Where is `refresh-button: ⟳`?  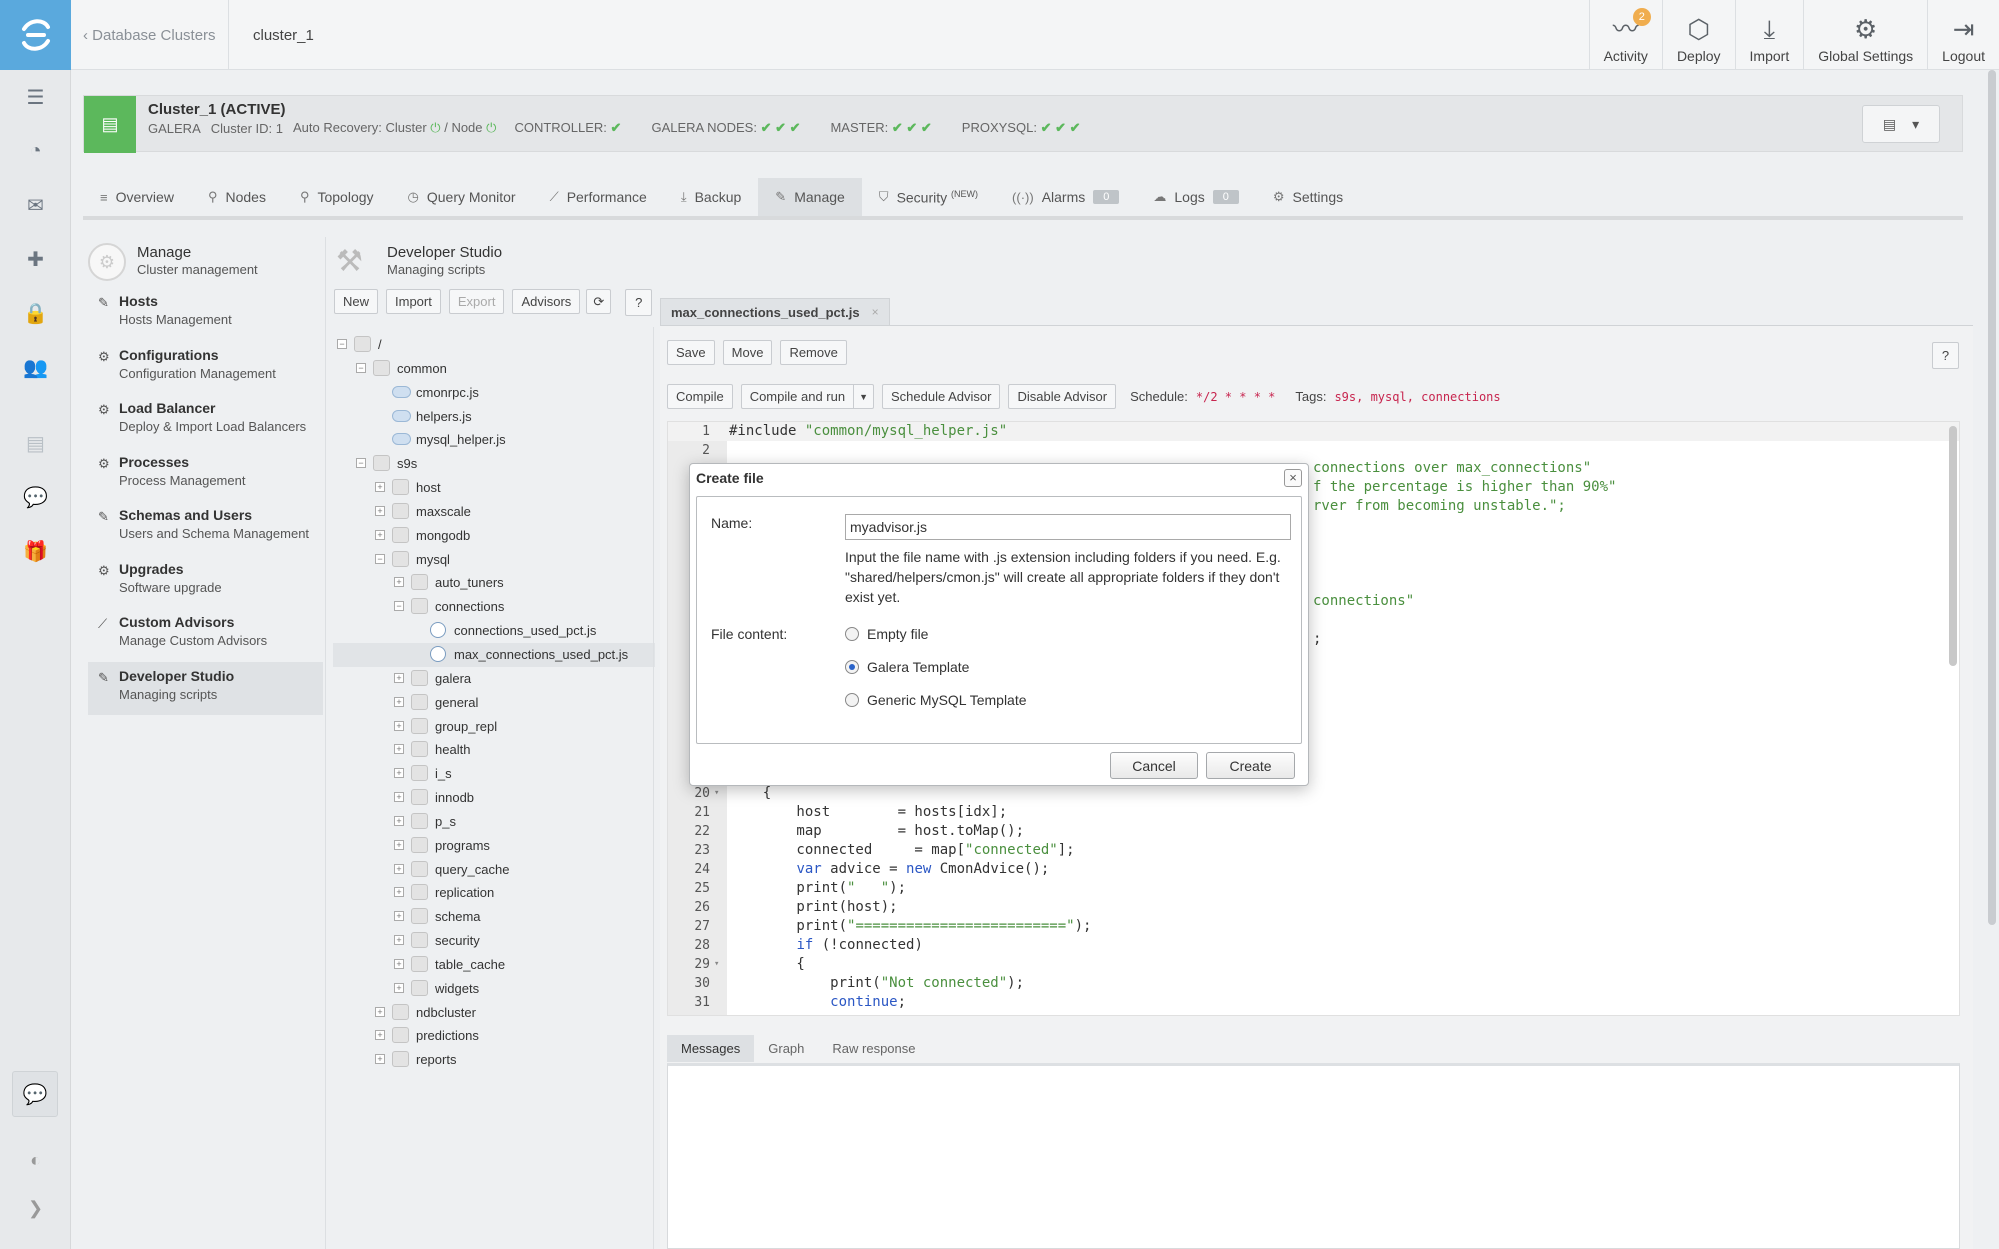 refresh-button: ⟳ is located at coordinates (599, 301).